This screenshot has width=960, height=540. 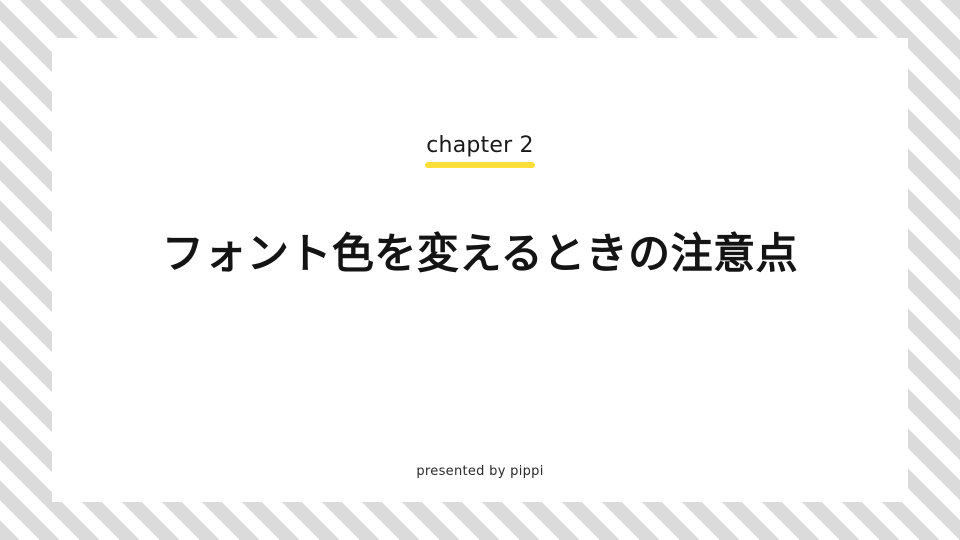 I want to click on slide-footer: presented by pippi, so click(x=480, y=470).